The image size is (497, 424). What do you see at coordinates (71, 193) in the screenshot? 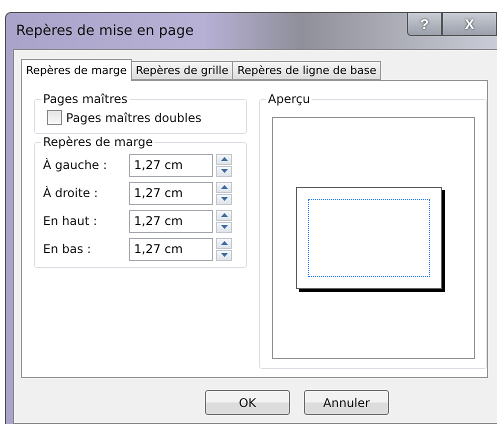
I see `field-label: À droite :` at bounding box center [71, 193].